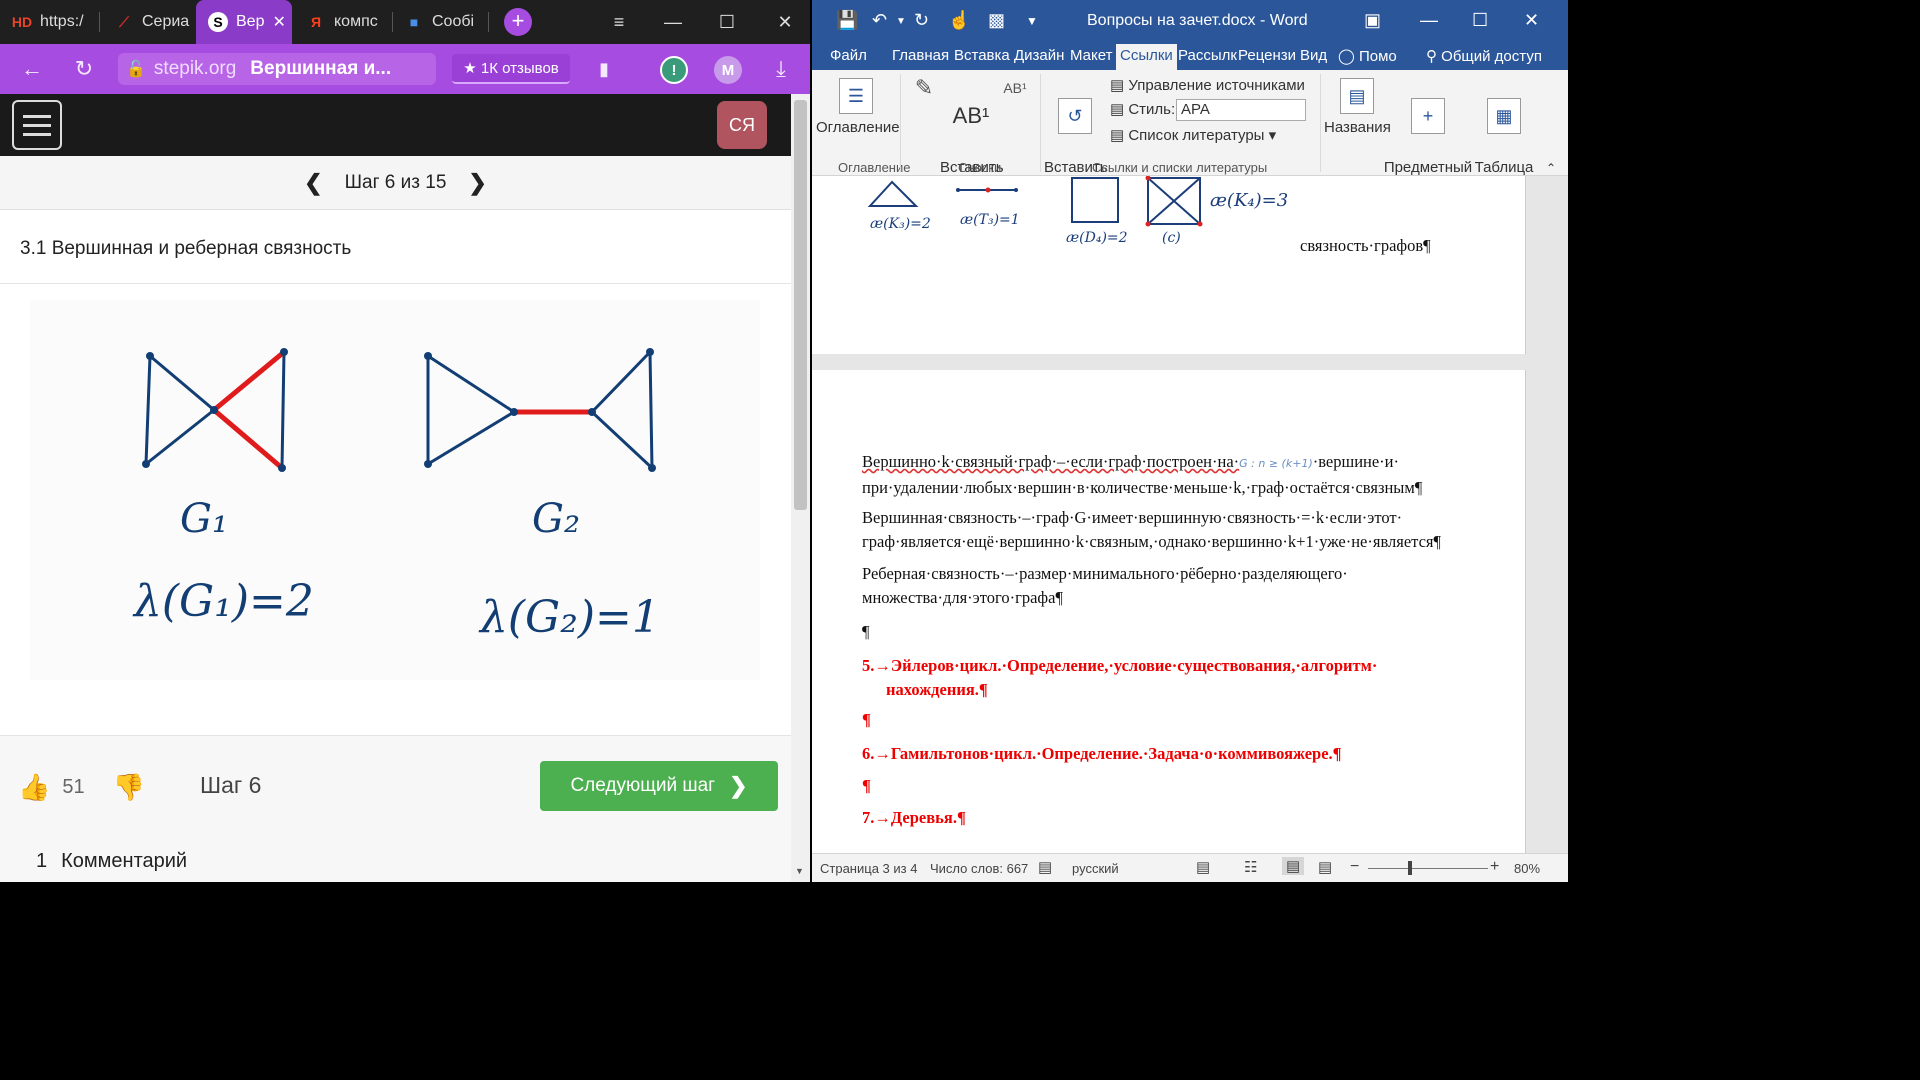 This screenshot has height=1080, width=1920. I want to click on word-count: Число слов: 667, so click(979, 868).